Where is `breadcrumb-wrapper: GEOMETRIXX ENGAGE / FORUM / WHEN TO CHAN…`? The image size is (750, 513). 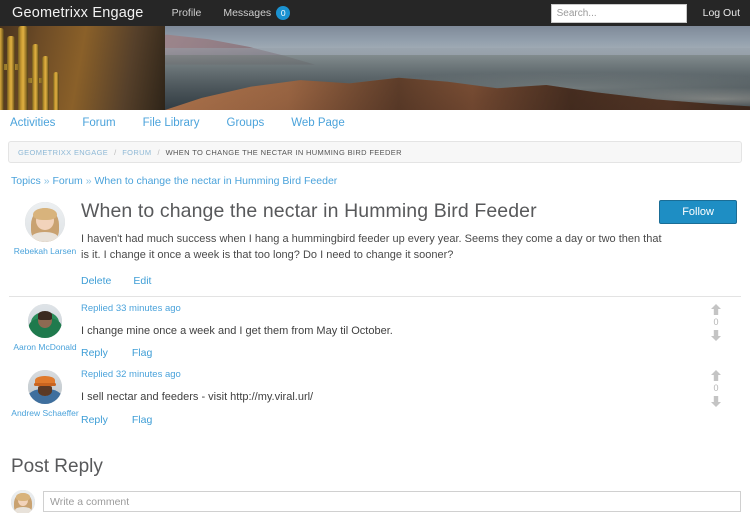 breadcrumb-wrapper: GEOMETRIXX ENGAGE / FORUM / WHEN TO CHAN… is located at coordinates (375, 149).